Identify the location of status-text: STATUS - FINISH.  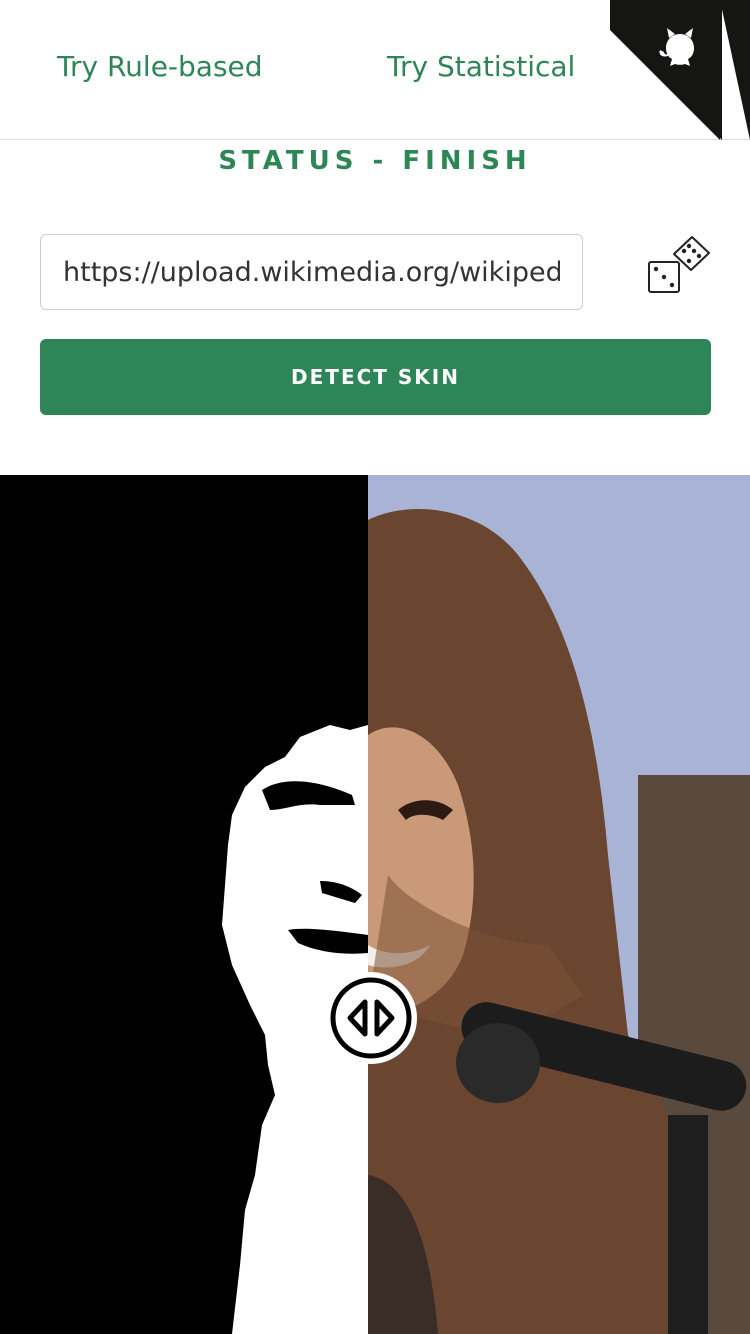
(375, 161).